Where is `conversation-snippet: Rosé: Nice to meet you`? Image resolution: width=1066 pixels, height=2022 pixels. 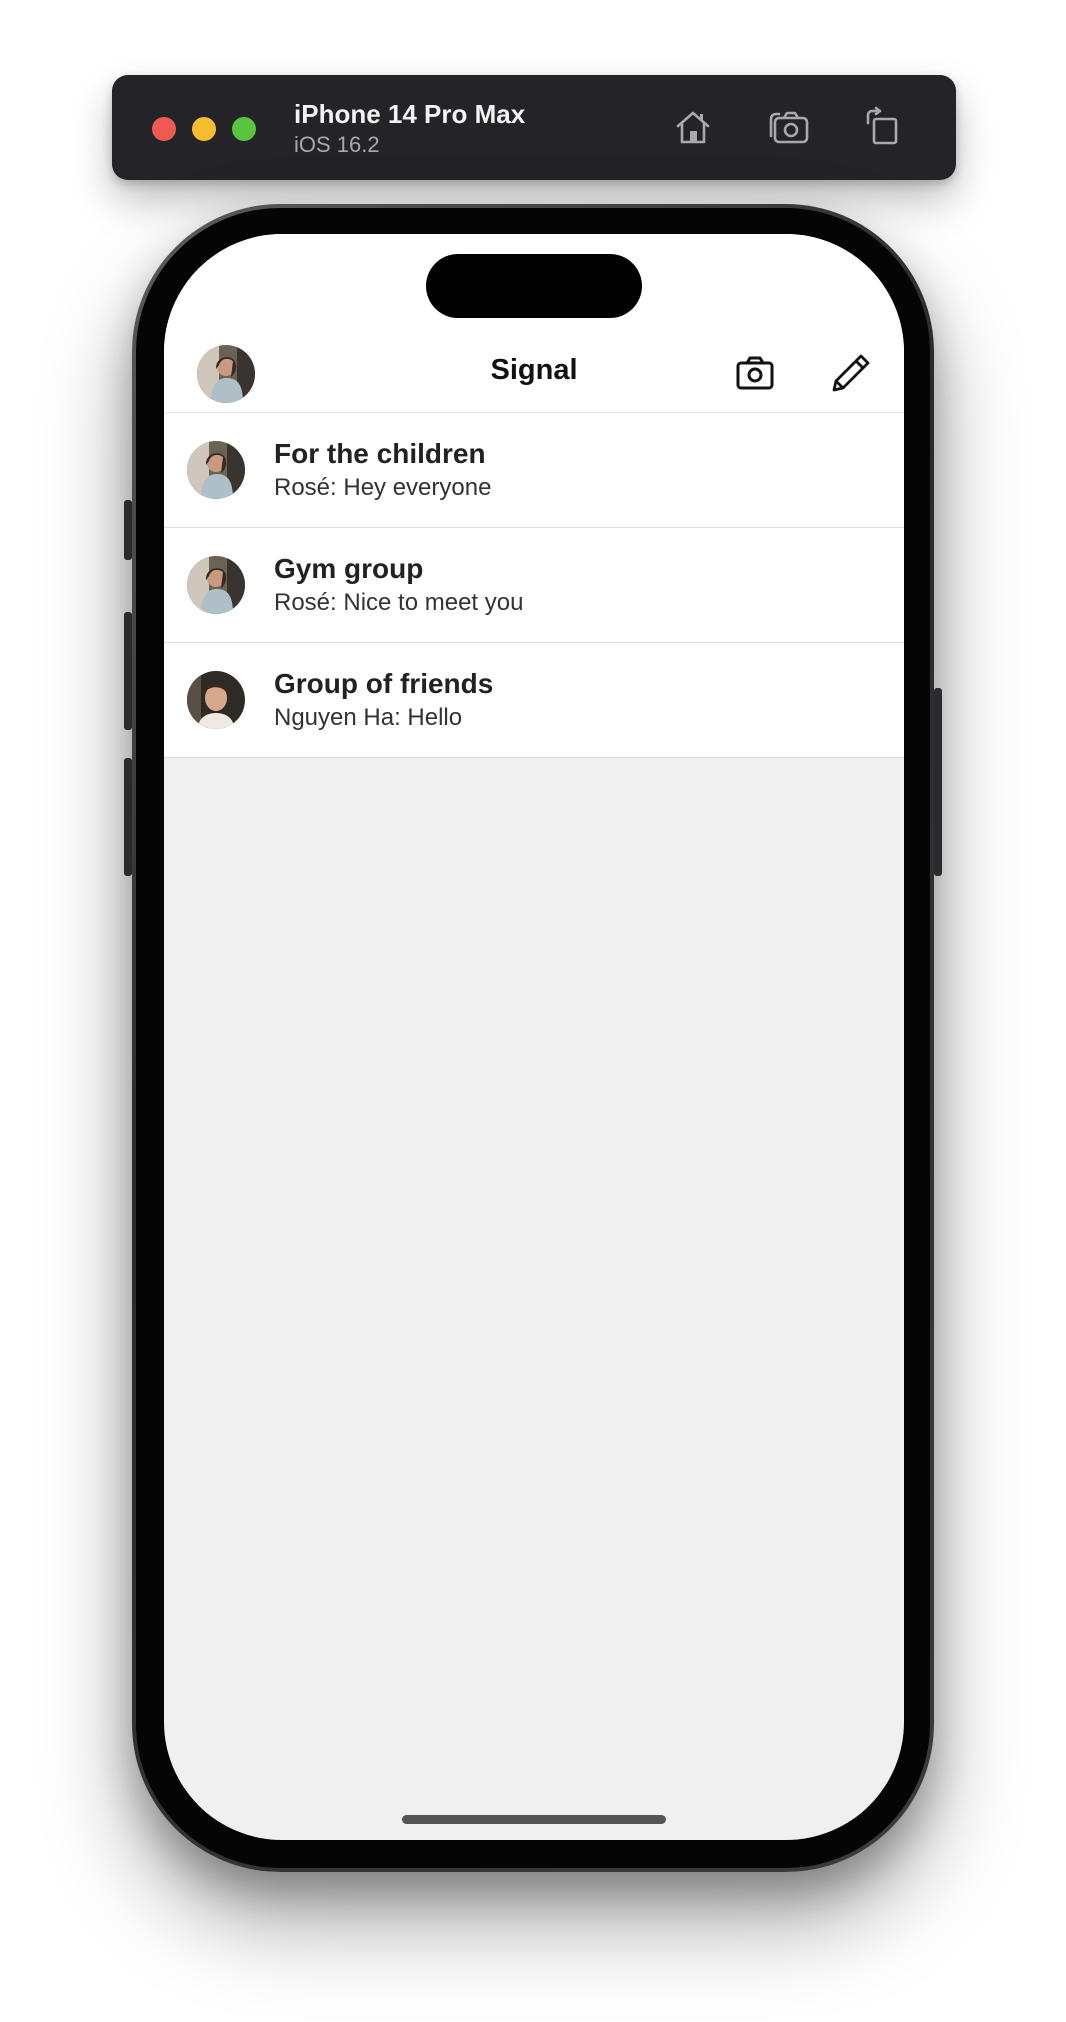
conversation-snippet: Rosé: Nice to meet you is located at coordinates (399, 602).